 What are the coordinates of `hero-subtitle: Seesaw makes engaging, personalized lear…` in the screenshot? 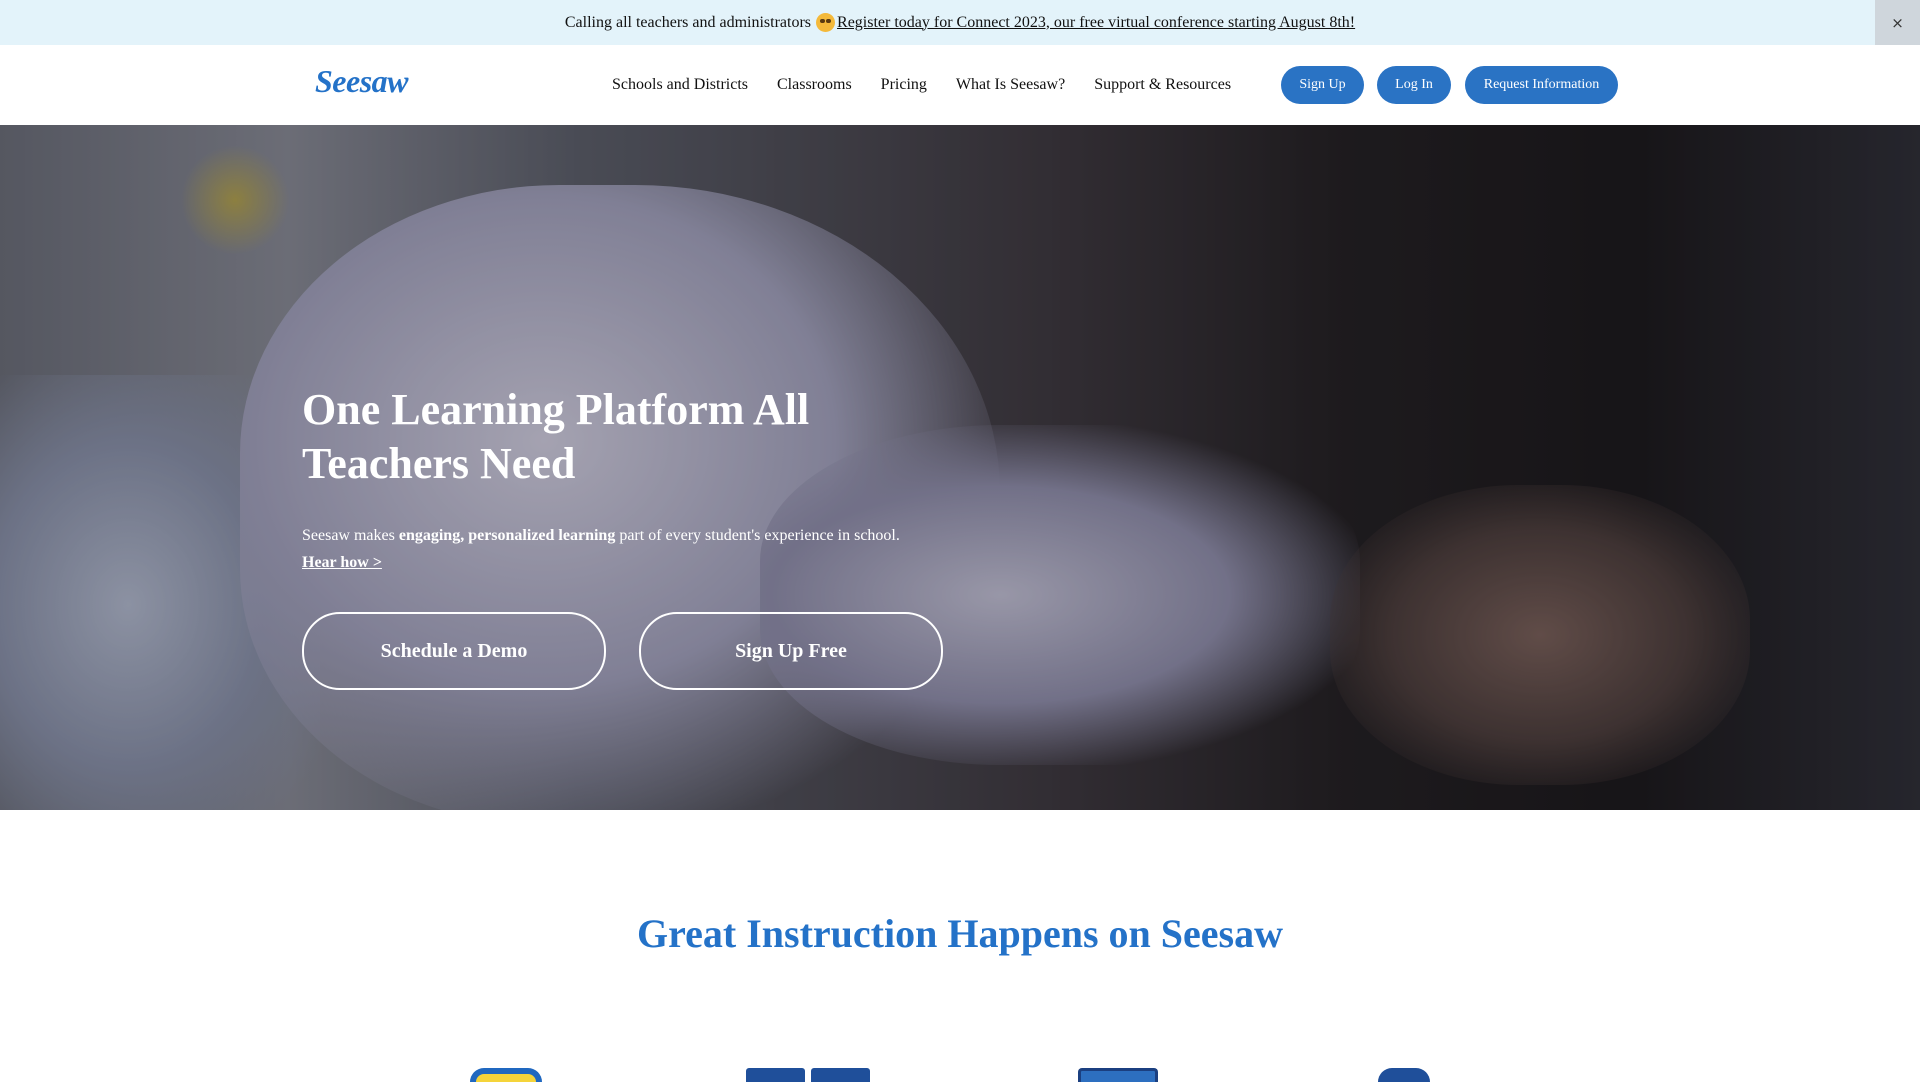 It's located at (601, 535).